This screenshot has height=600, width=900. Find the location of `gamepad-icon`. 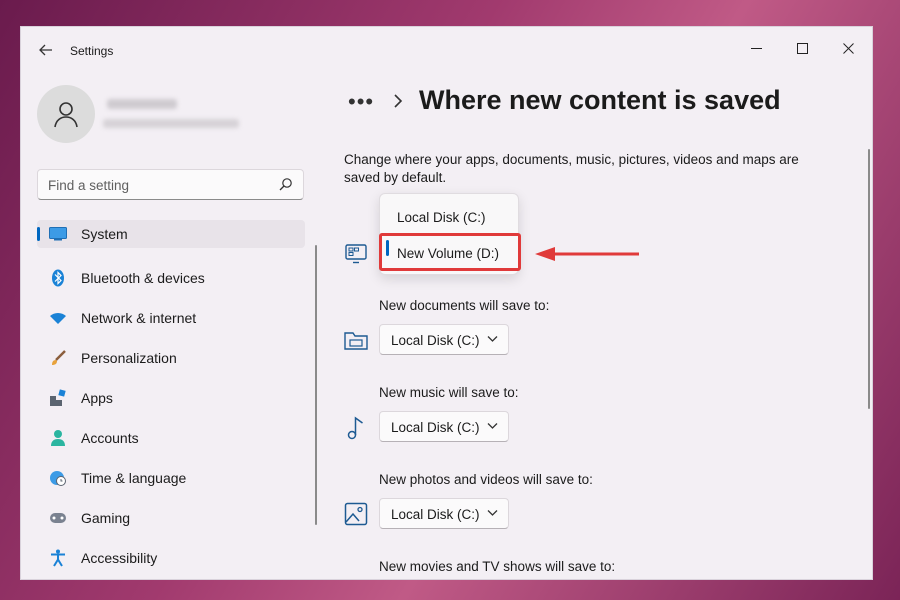

gamepad-icon is located at coordinates (58, 518).